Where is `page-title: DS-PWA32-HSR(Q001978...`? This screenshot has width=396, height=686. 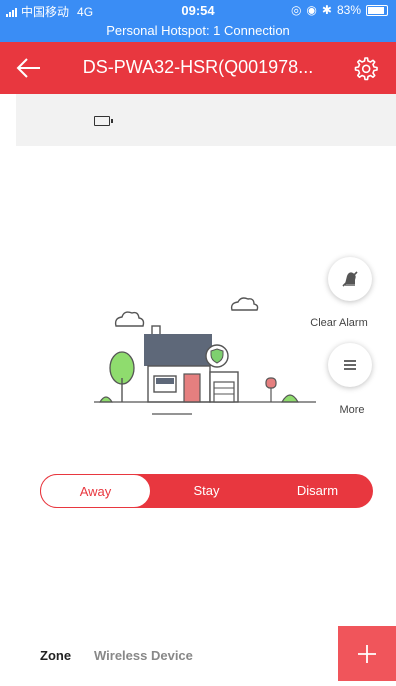 page-title: DS-PWA32-HSR(Q001978... is located at coordinates (198, 67).